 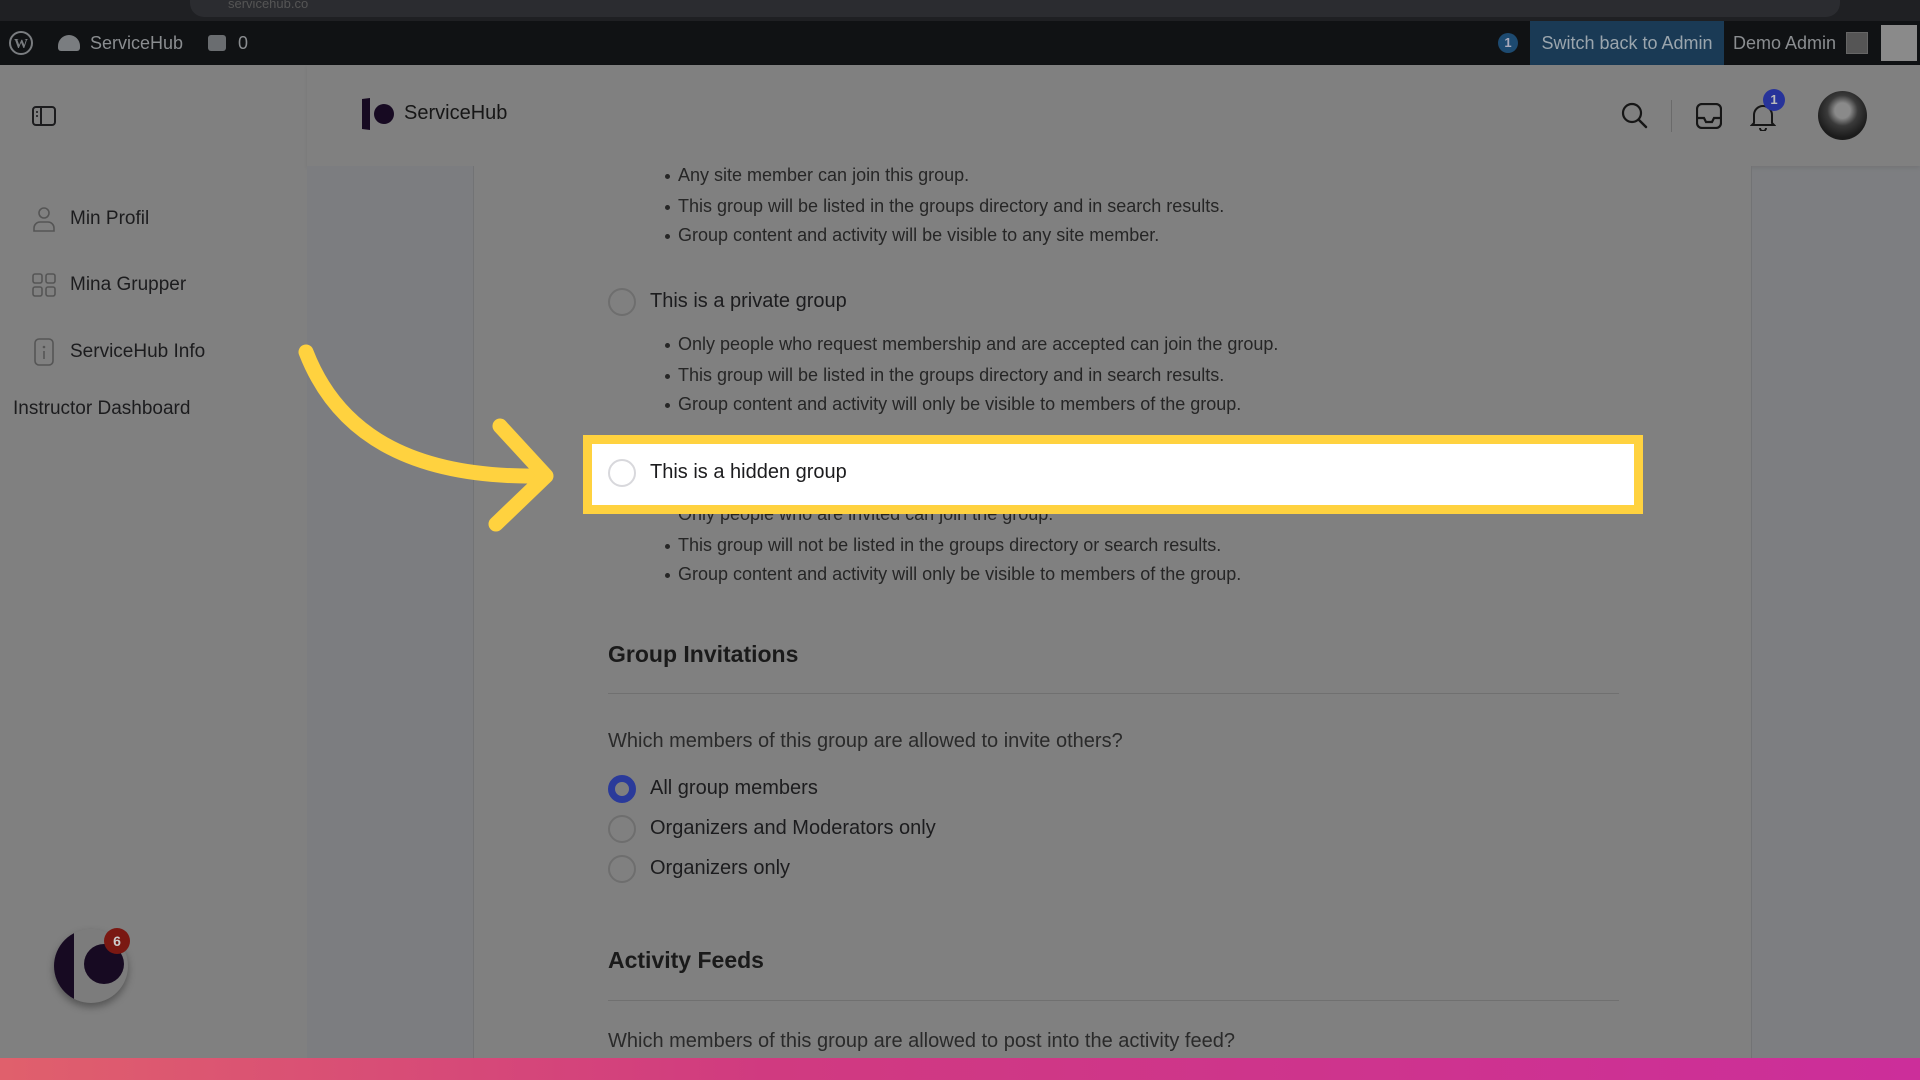 I want to click on bottom-gradient-bar, so click(x=960, y=1069).